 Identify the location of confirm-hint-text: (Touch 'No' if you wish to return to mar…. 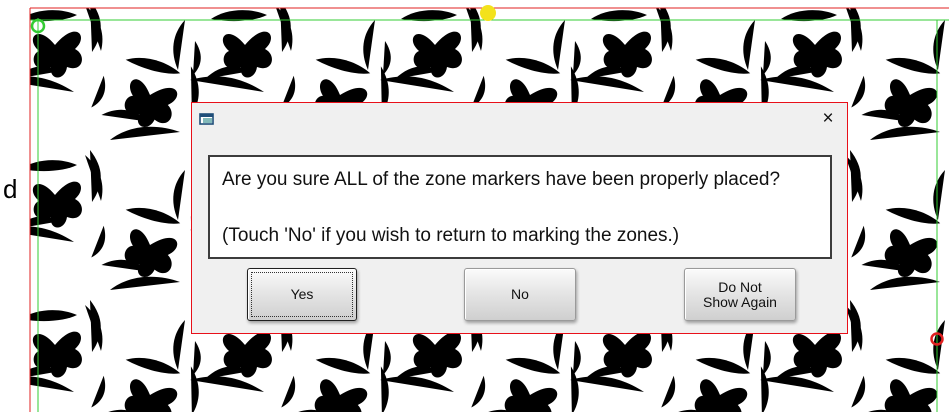
(451, 235).